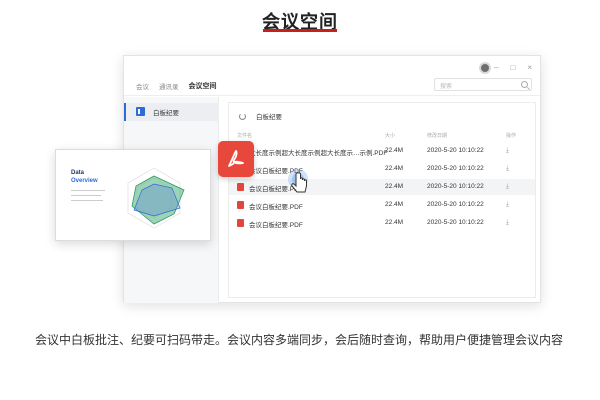 This screenshot has height=400, width=600. I want to click on top-nav: 会议 通讯录 会议空间, so click(176, 86).